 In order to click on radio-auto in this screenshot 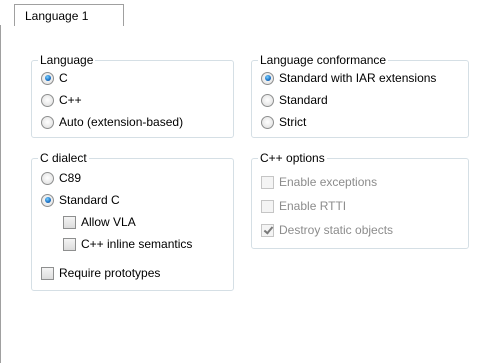, I will do `click(47, 122)`.